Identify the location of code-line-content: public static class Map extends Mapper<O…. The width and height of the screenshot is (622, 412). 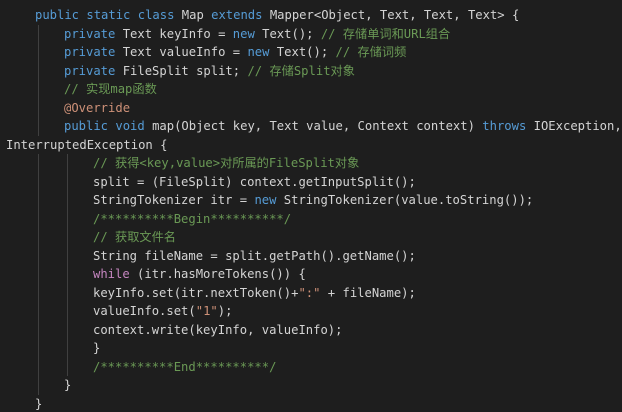
(277, 15).